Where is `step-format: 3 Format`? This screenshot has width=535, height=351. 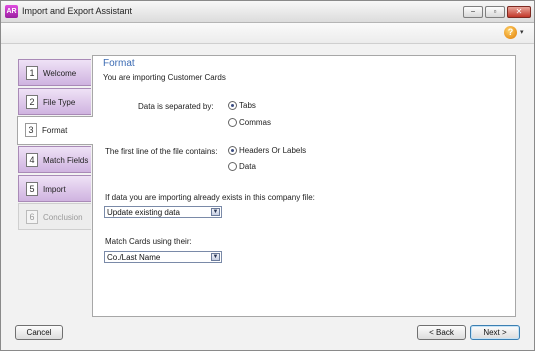
step-format: 3 Format is located at coordinates (55, 130).